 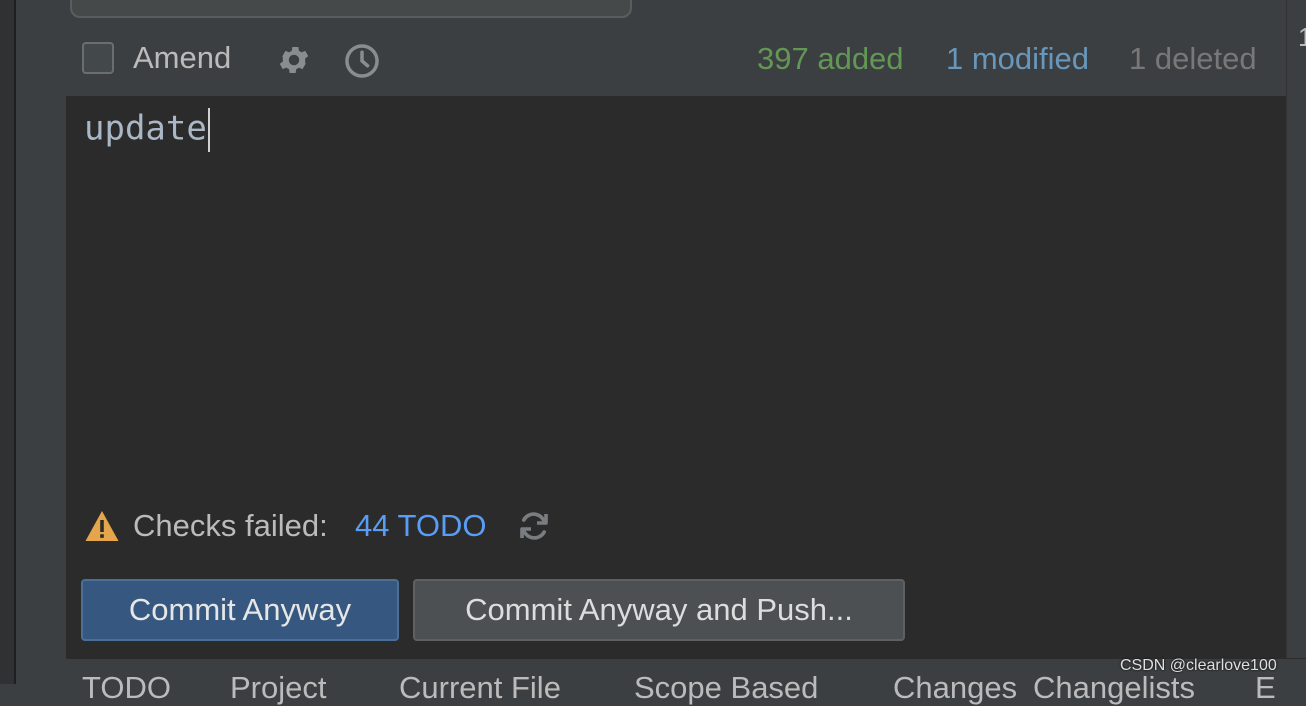 I want to click on gear-icon, so click(x=294, y=60).